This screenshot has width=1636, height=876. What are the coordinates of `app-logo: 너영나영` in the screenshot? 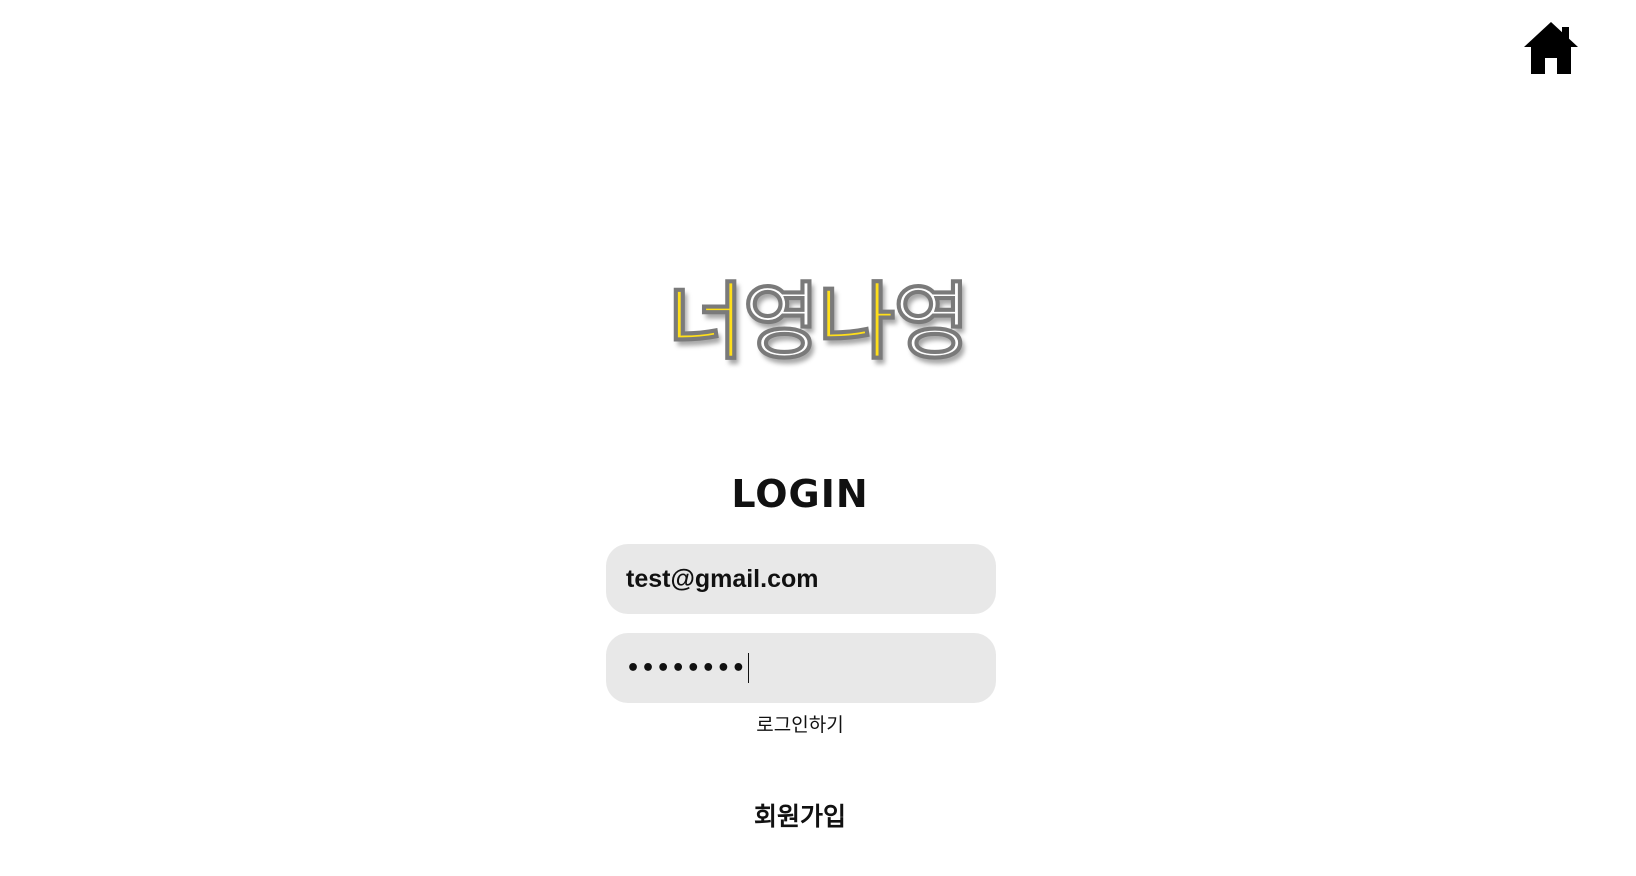 It's located at (818, 322).